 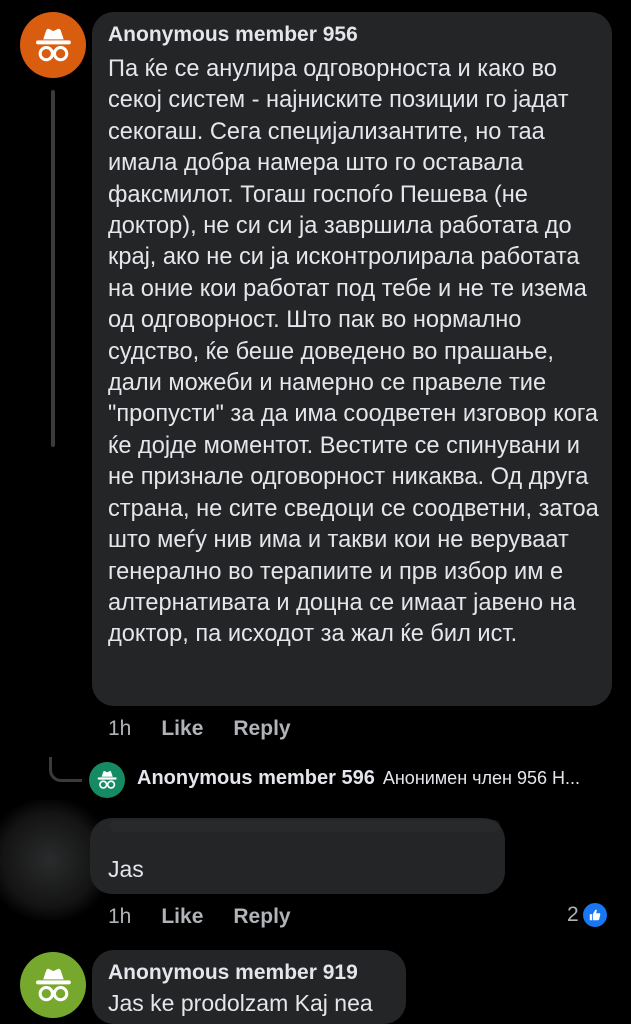 What do you see at coordinates (256, 778) in the screenshot?
I see `reply-preview-author: Anonymous member 596` at bounding box center [256, 778].